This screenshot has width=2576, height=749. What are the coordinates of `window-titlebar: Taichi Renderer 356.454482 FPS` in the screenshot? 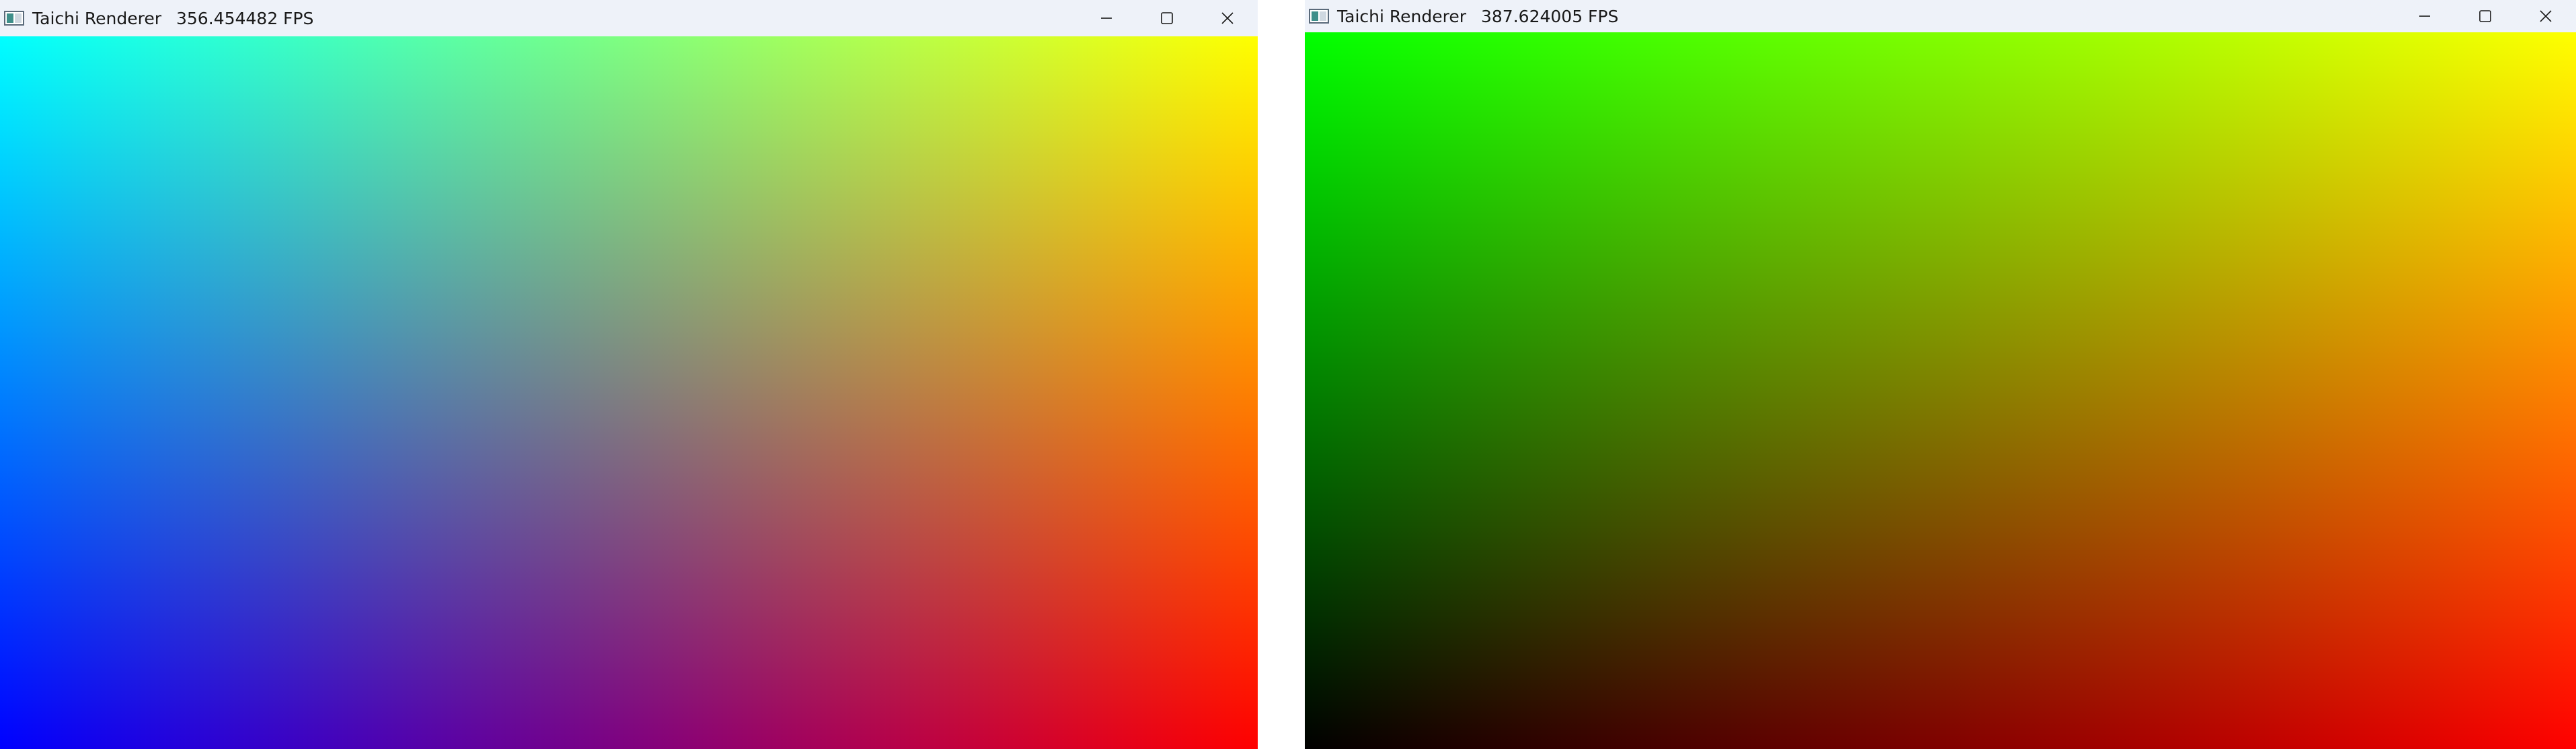 It's located at (629, 18).